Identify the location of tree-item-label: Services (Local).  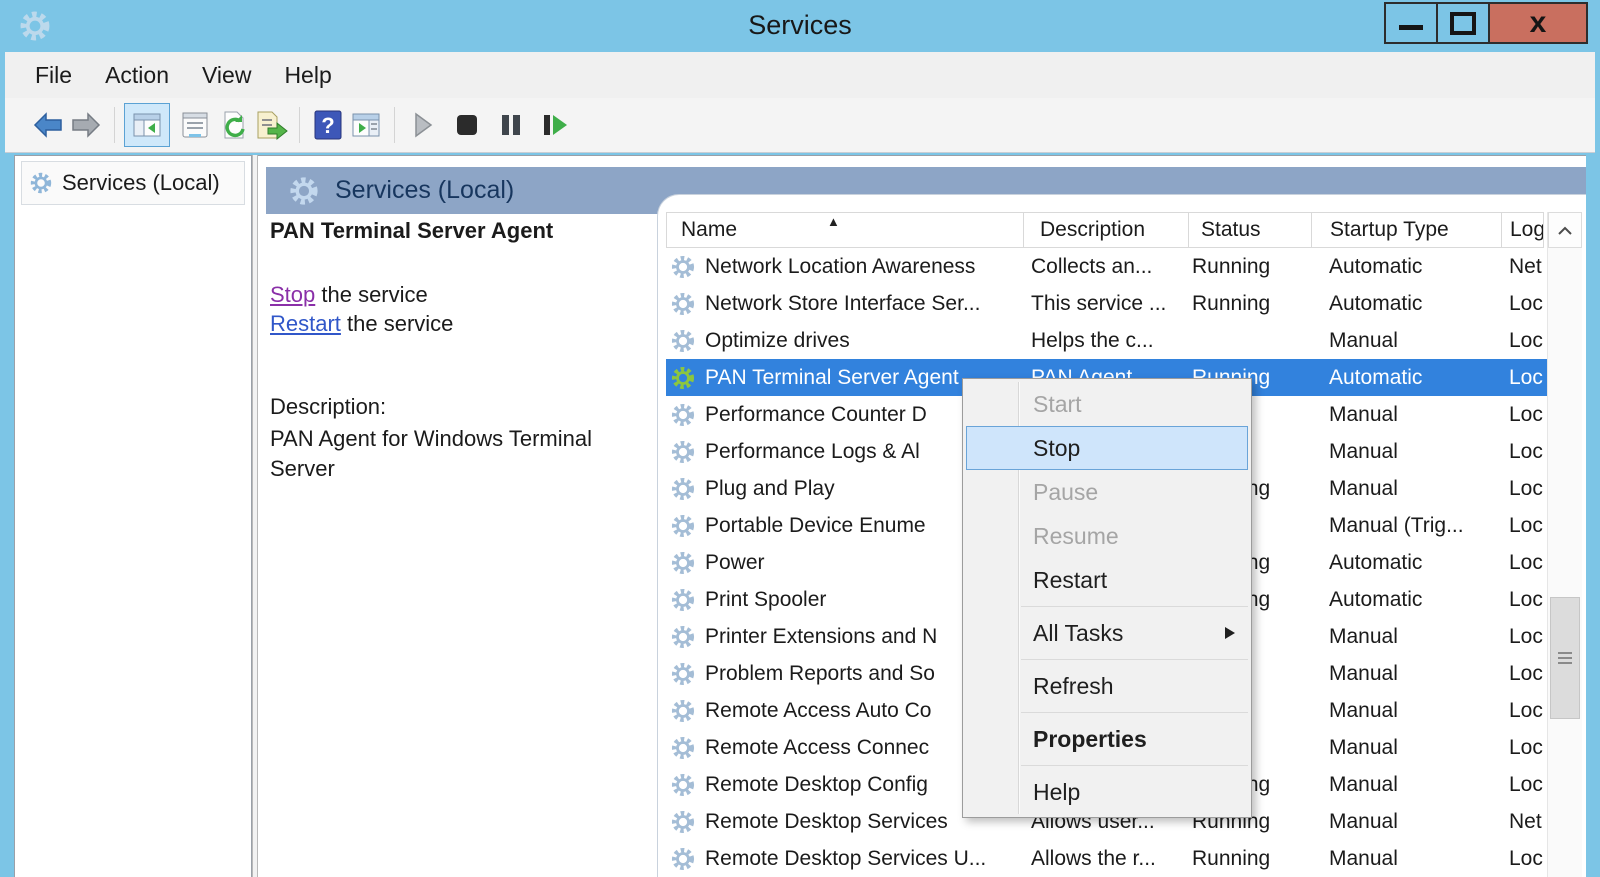
(141, 182).